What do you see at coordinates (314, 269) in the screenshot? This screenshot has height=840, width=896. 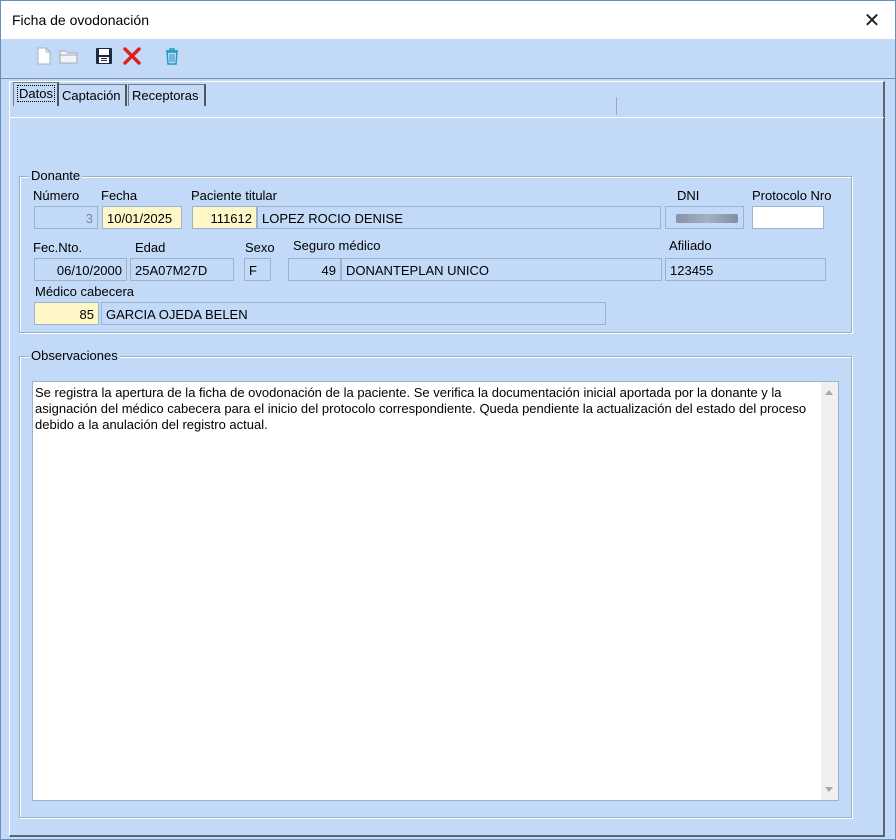 I see `seguro-id-field: 49` at bounding box center [314, 269].